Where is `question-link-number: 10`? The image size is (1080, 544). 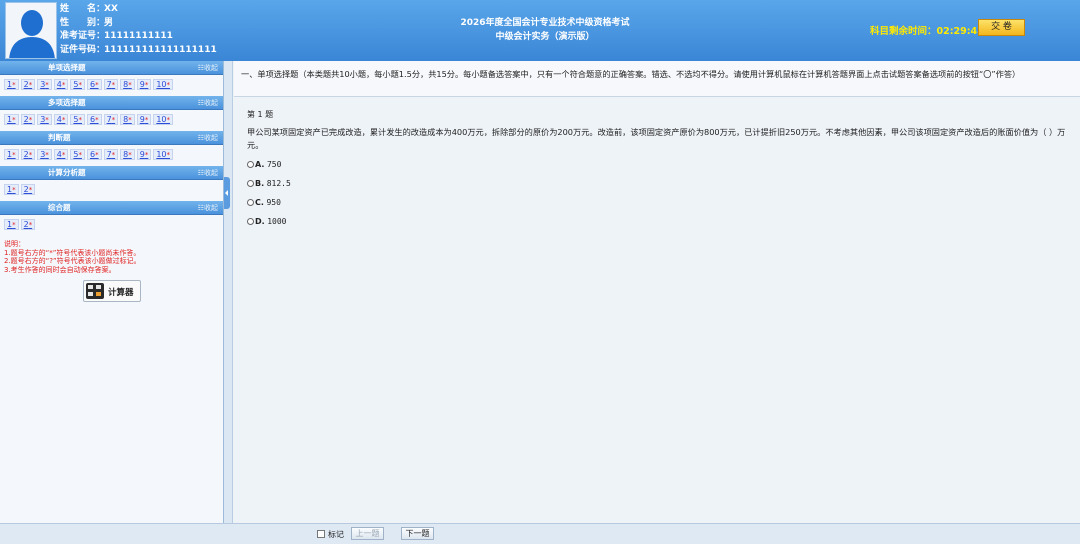 question-link-number: 10 is located at coordinates (161, 119).